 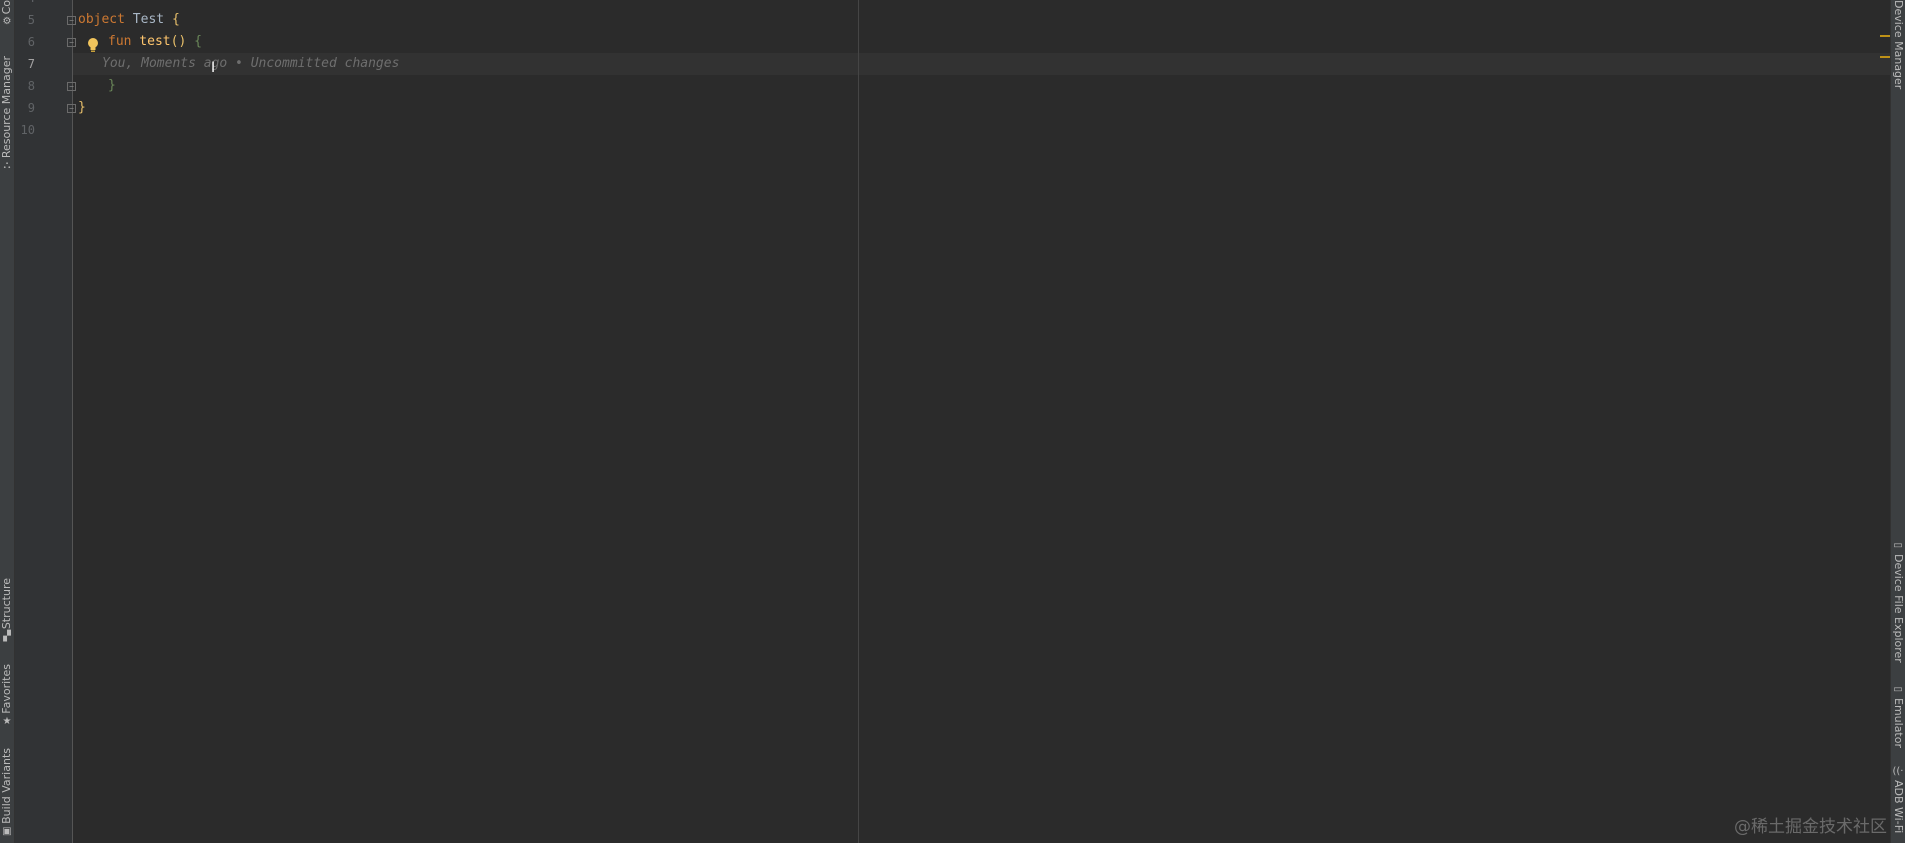 I want to click on emulator-icon: ▭, so click(x=1898, y=689).